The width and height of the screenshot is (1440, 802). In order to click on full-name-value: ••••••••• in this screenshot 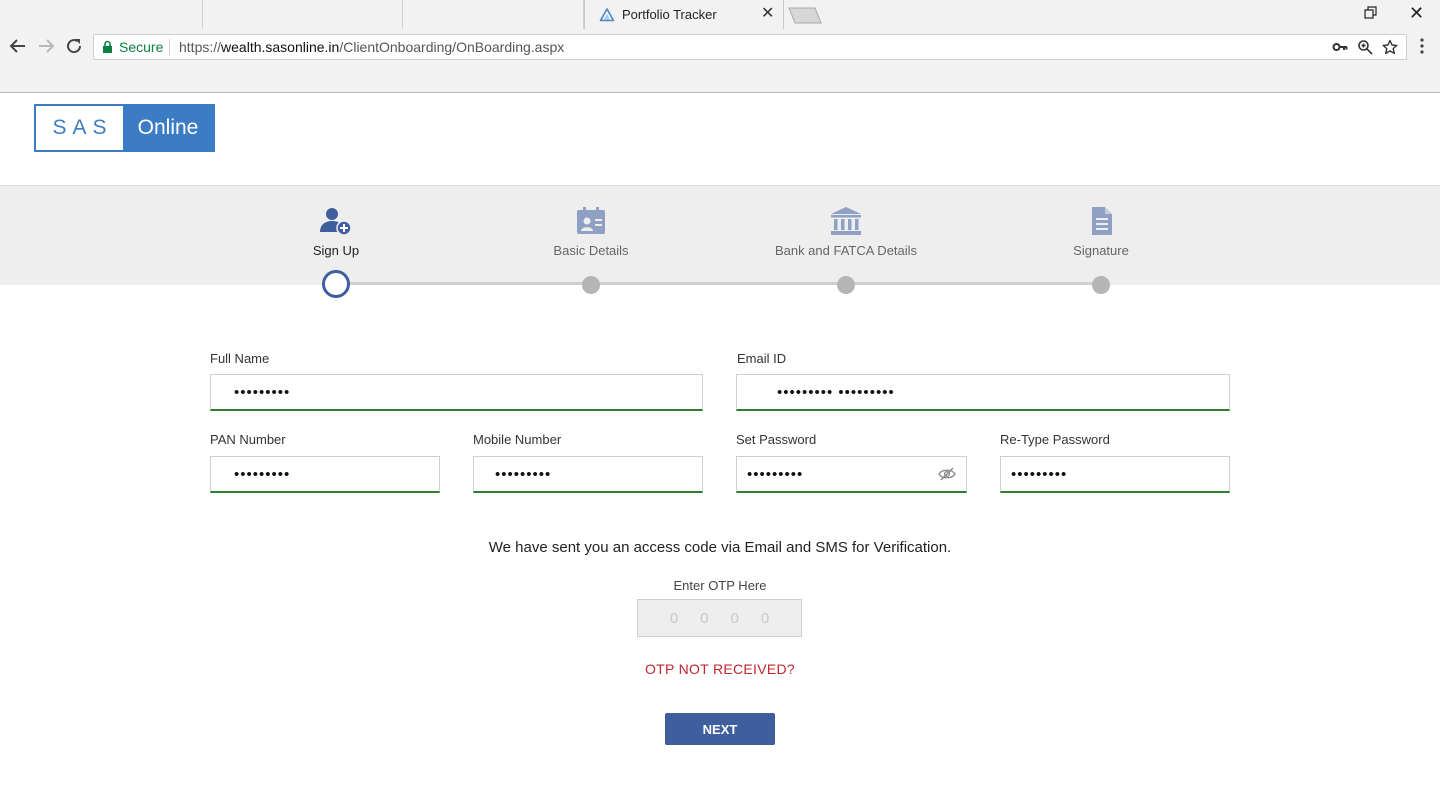, I will do `click(262, 392)`.